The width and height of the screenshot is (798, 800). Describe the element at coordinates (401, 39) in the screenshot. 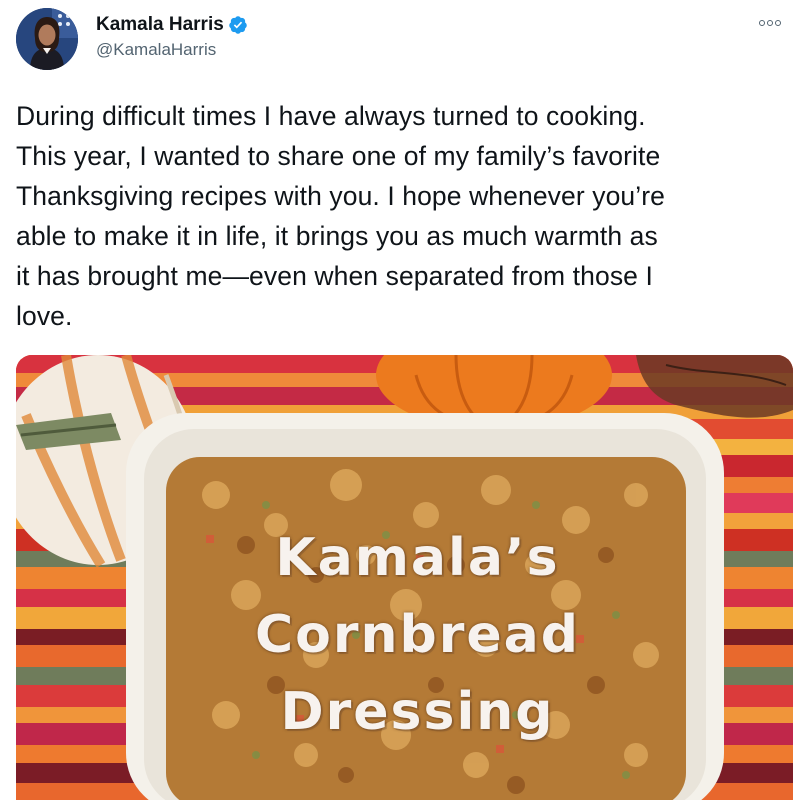

I see `tweet-header: Kamala Harris @KamalaHarris` at that location.